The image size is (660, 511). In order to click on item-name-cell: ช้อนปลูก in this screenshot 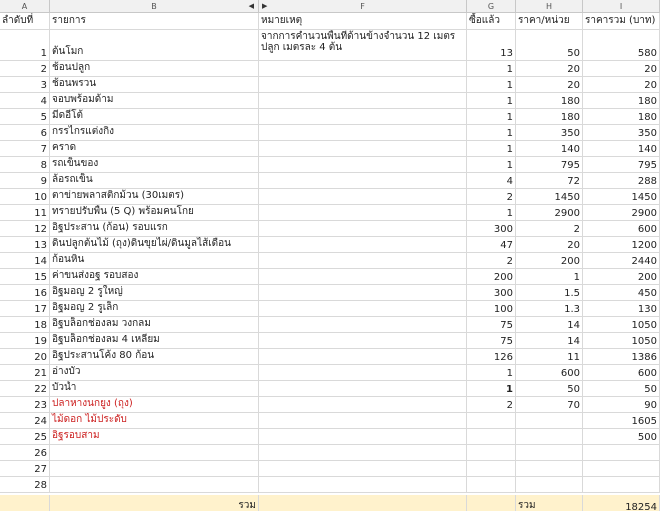, I will do `click(154, 68)`.